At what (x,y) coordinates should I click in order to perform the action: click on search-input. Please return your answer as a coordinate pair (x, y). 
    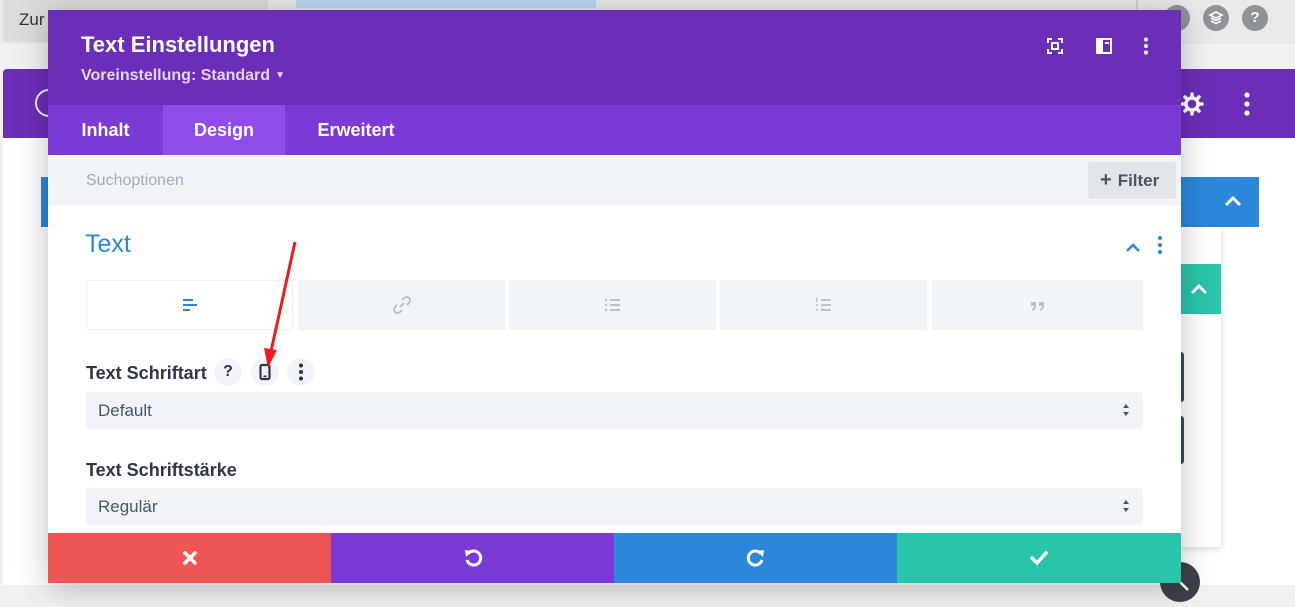
    Looking at the image, I should click on (386, 181).